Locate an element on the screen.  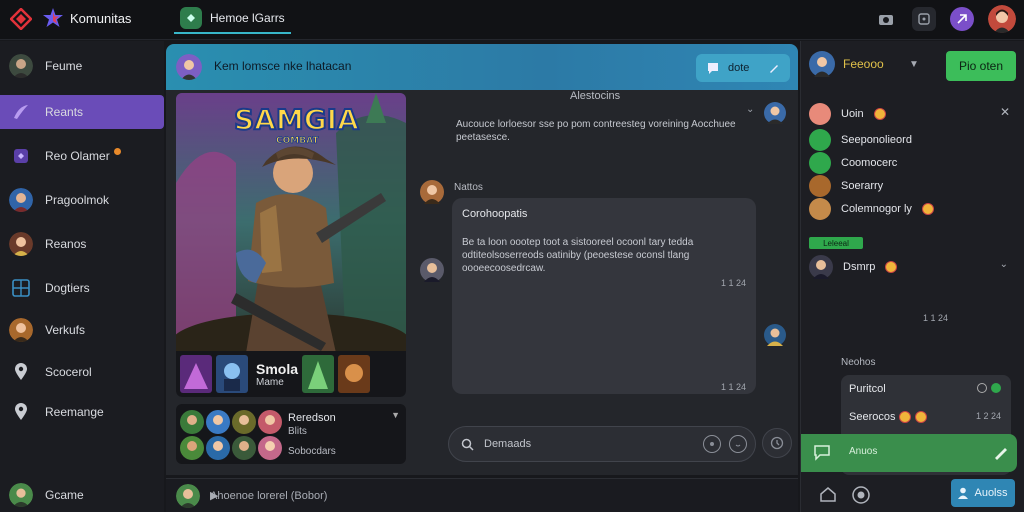
side-avatar is located at coordinates (775, 335).